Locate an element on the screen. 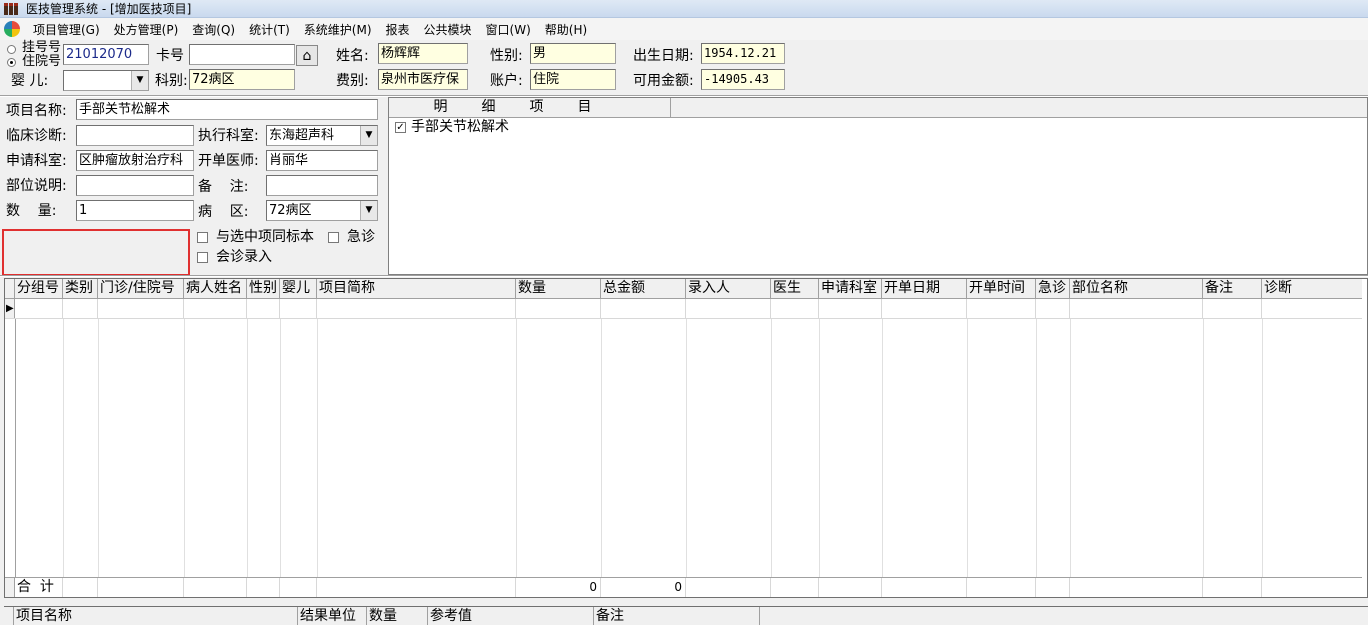 This screenshot has width=1368, height=625. app-icon is located at coordinates (11, 8).